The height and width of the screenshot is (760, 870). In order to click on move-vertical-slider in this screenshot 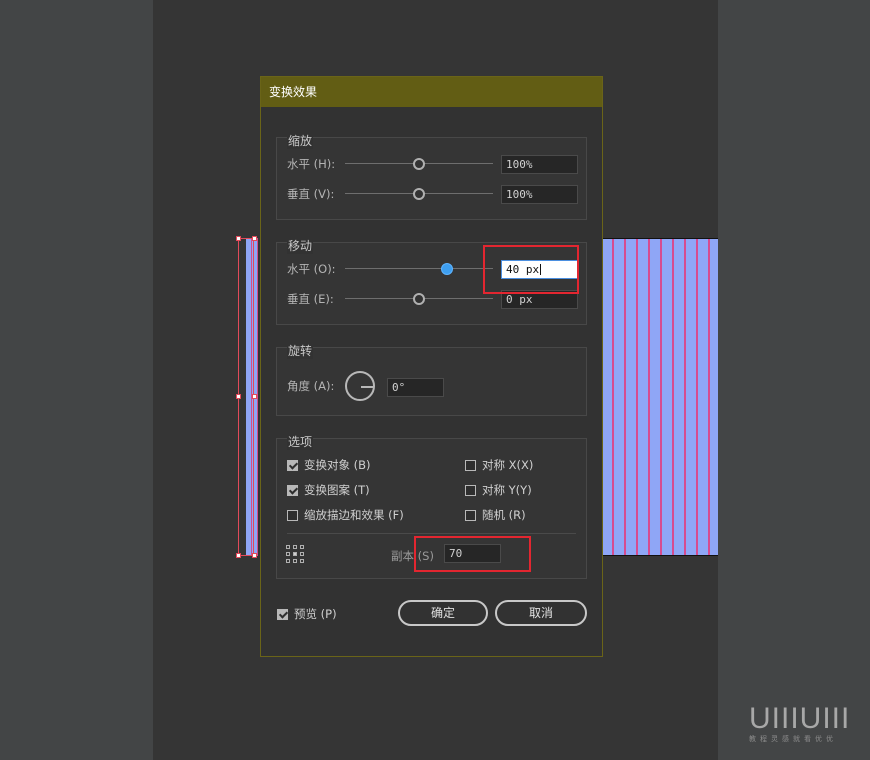, I will do `click(419, 299)`.